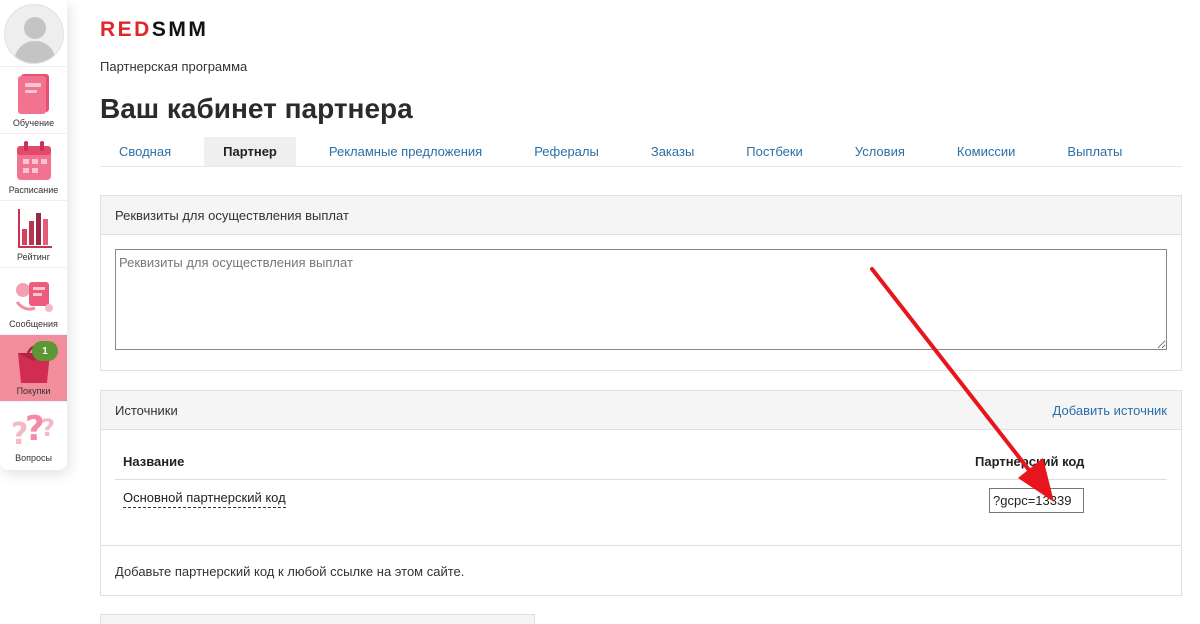  Describe the element at coordinates (126, 29) in the screenshot. I see `brand-logo-red: RED` at that location.